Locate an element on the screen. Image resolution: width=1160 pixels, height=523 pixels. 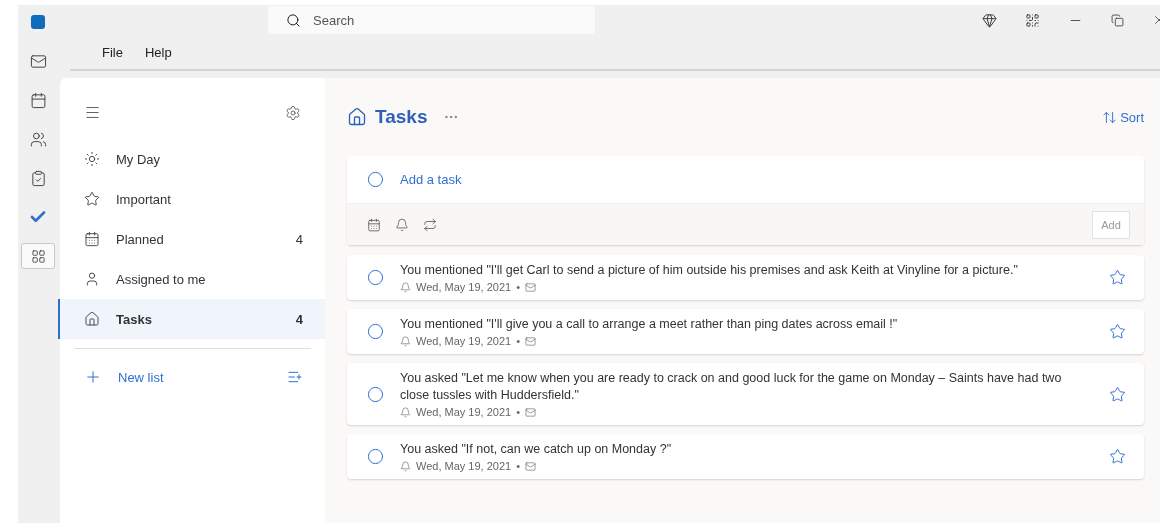
task-text: You mentioned "I'll give you a call to arrange a meet rather than ping dates across email !" is located at coordinates (649, 324).